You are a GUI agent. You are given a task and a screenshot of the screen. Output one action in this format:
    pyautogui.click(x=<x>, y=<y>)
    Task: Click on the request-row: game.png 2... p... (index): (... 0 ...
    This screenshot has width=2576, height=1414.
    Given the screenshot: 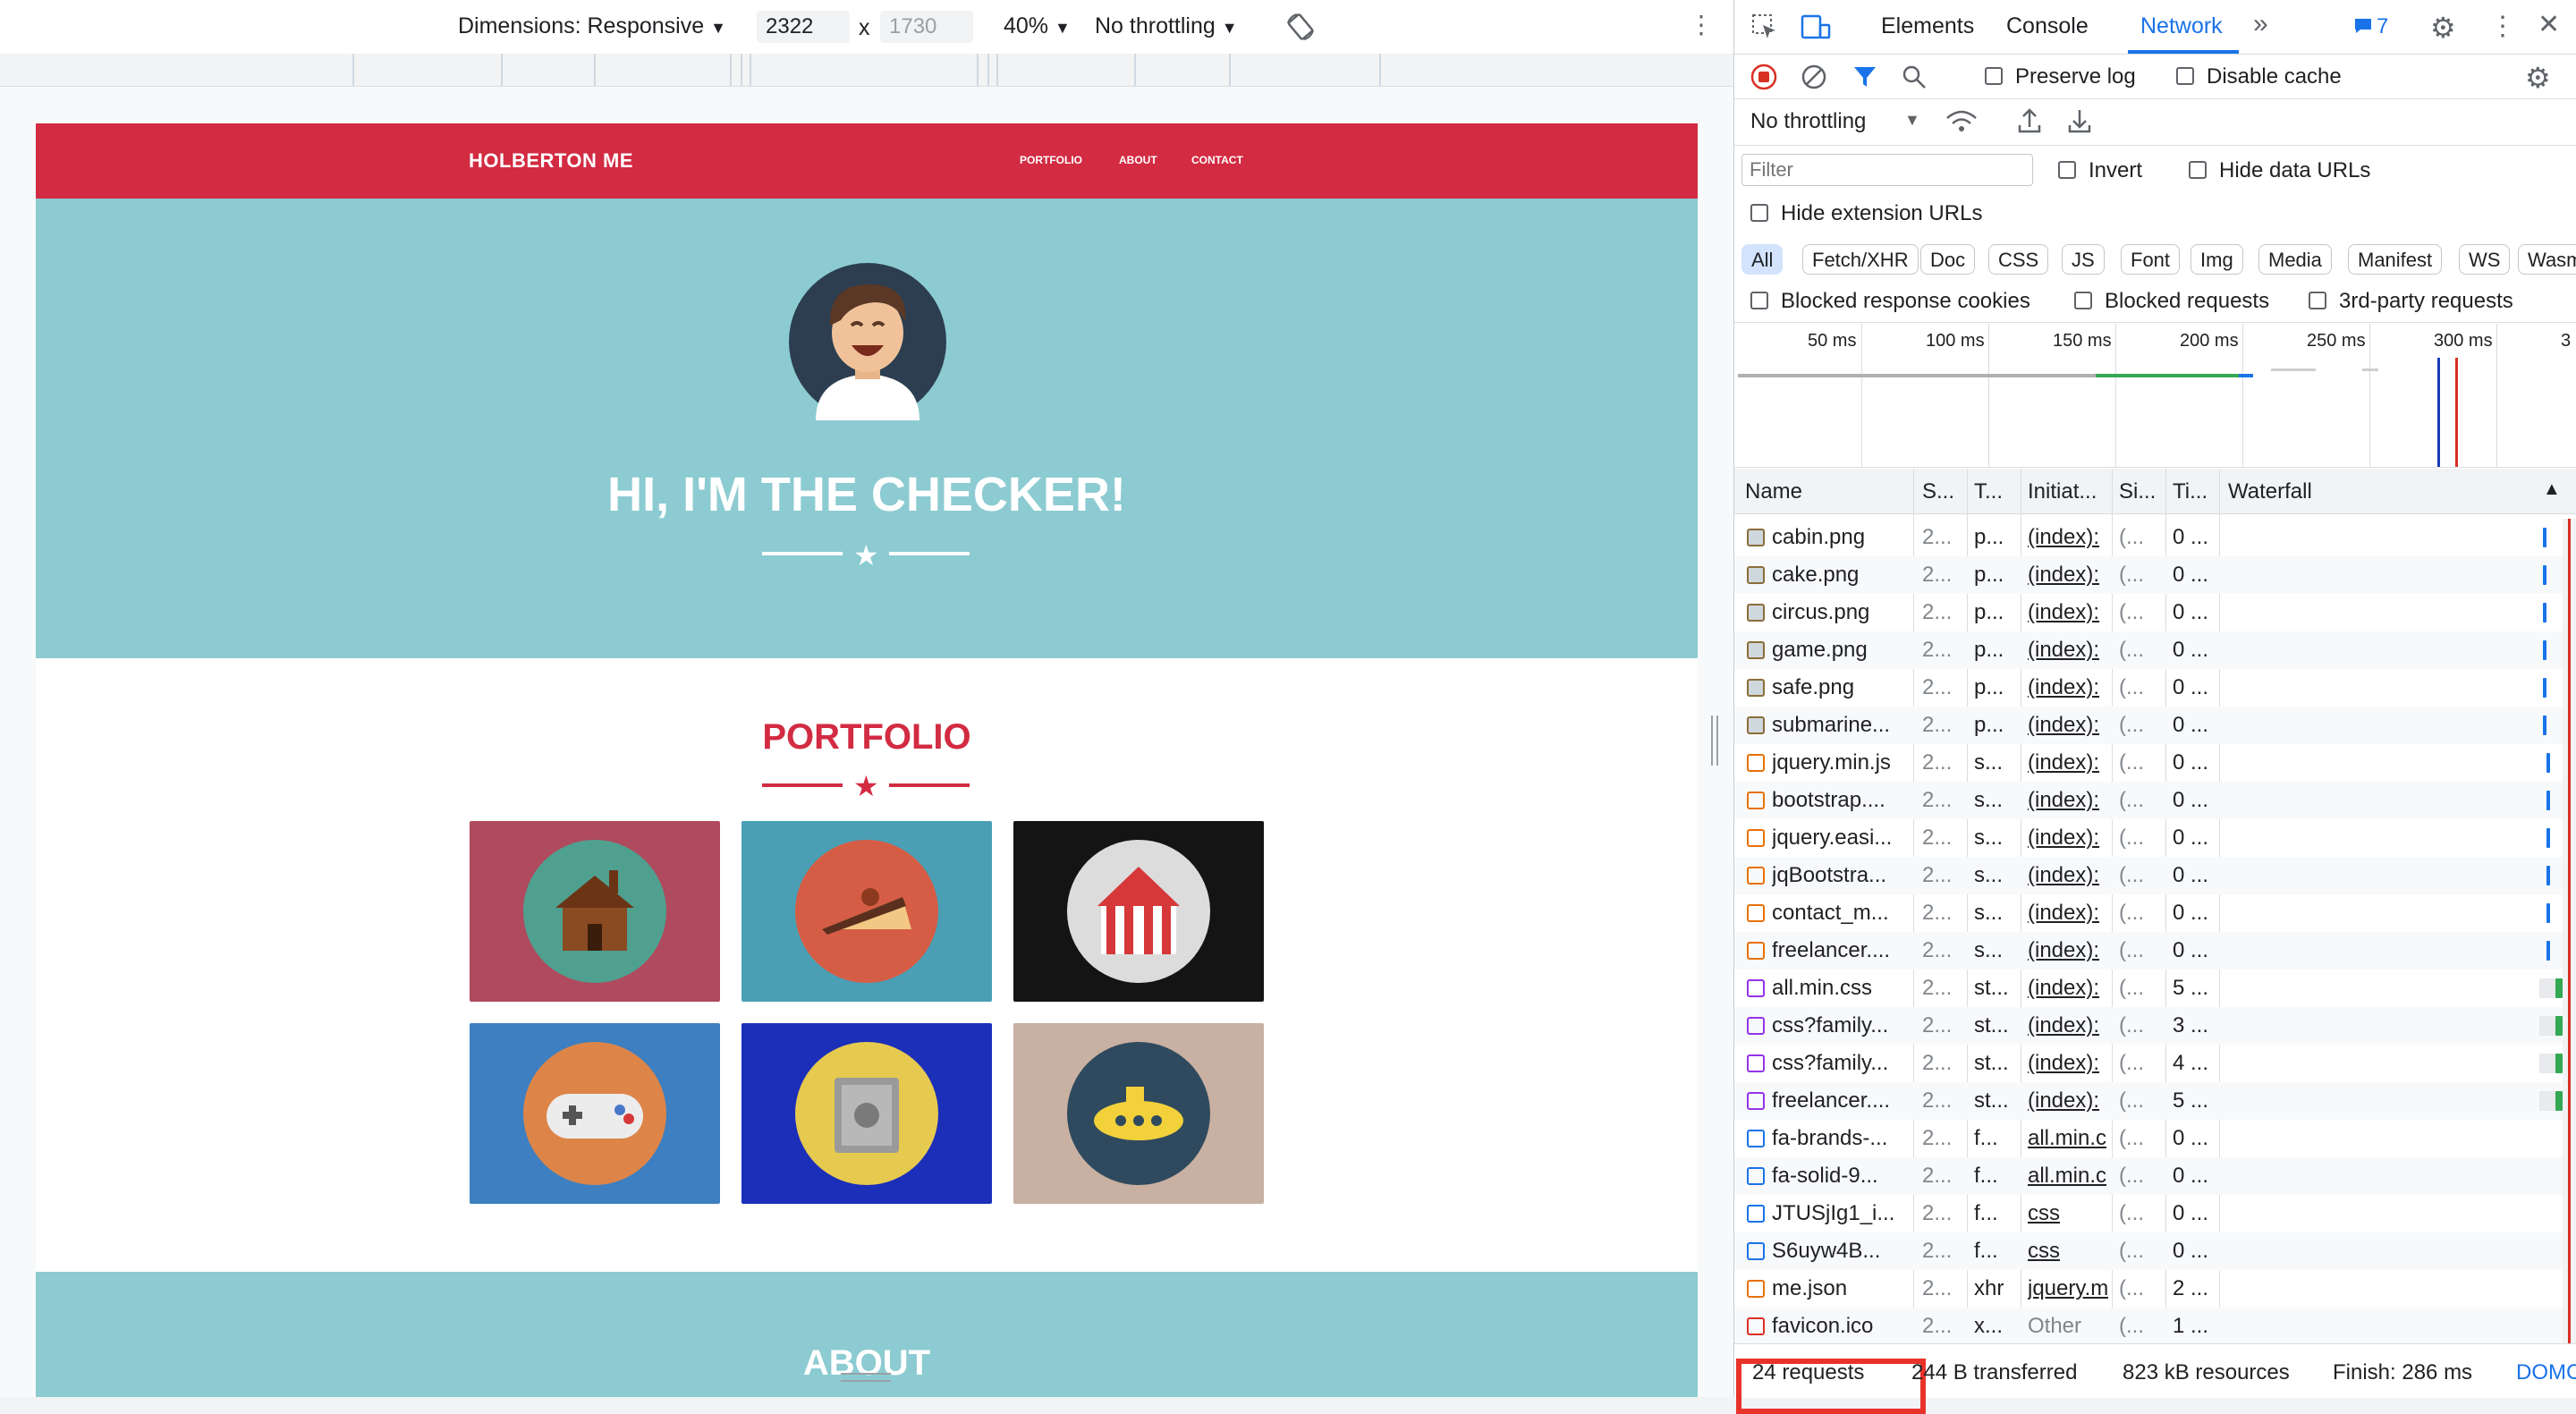 What is the action you would take?
    pyautogui.click(x=2155, y=650)
    